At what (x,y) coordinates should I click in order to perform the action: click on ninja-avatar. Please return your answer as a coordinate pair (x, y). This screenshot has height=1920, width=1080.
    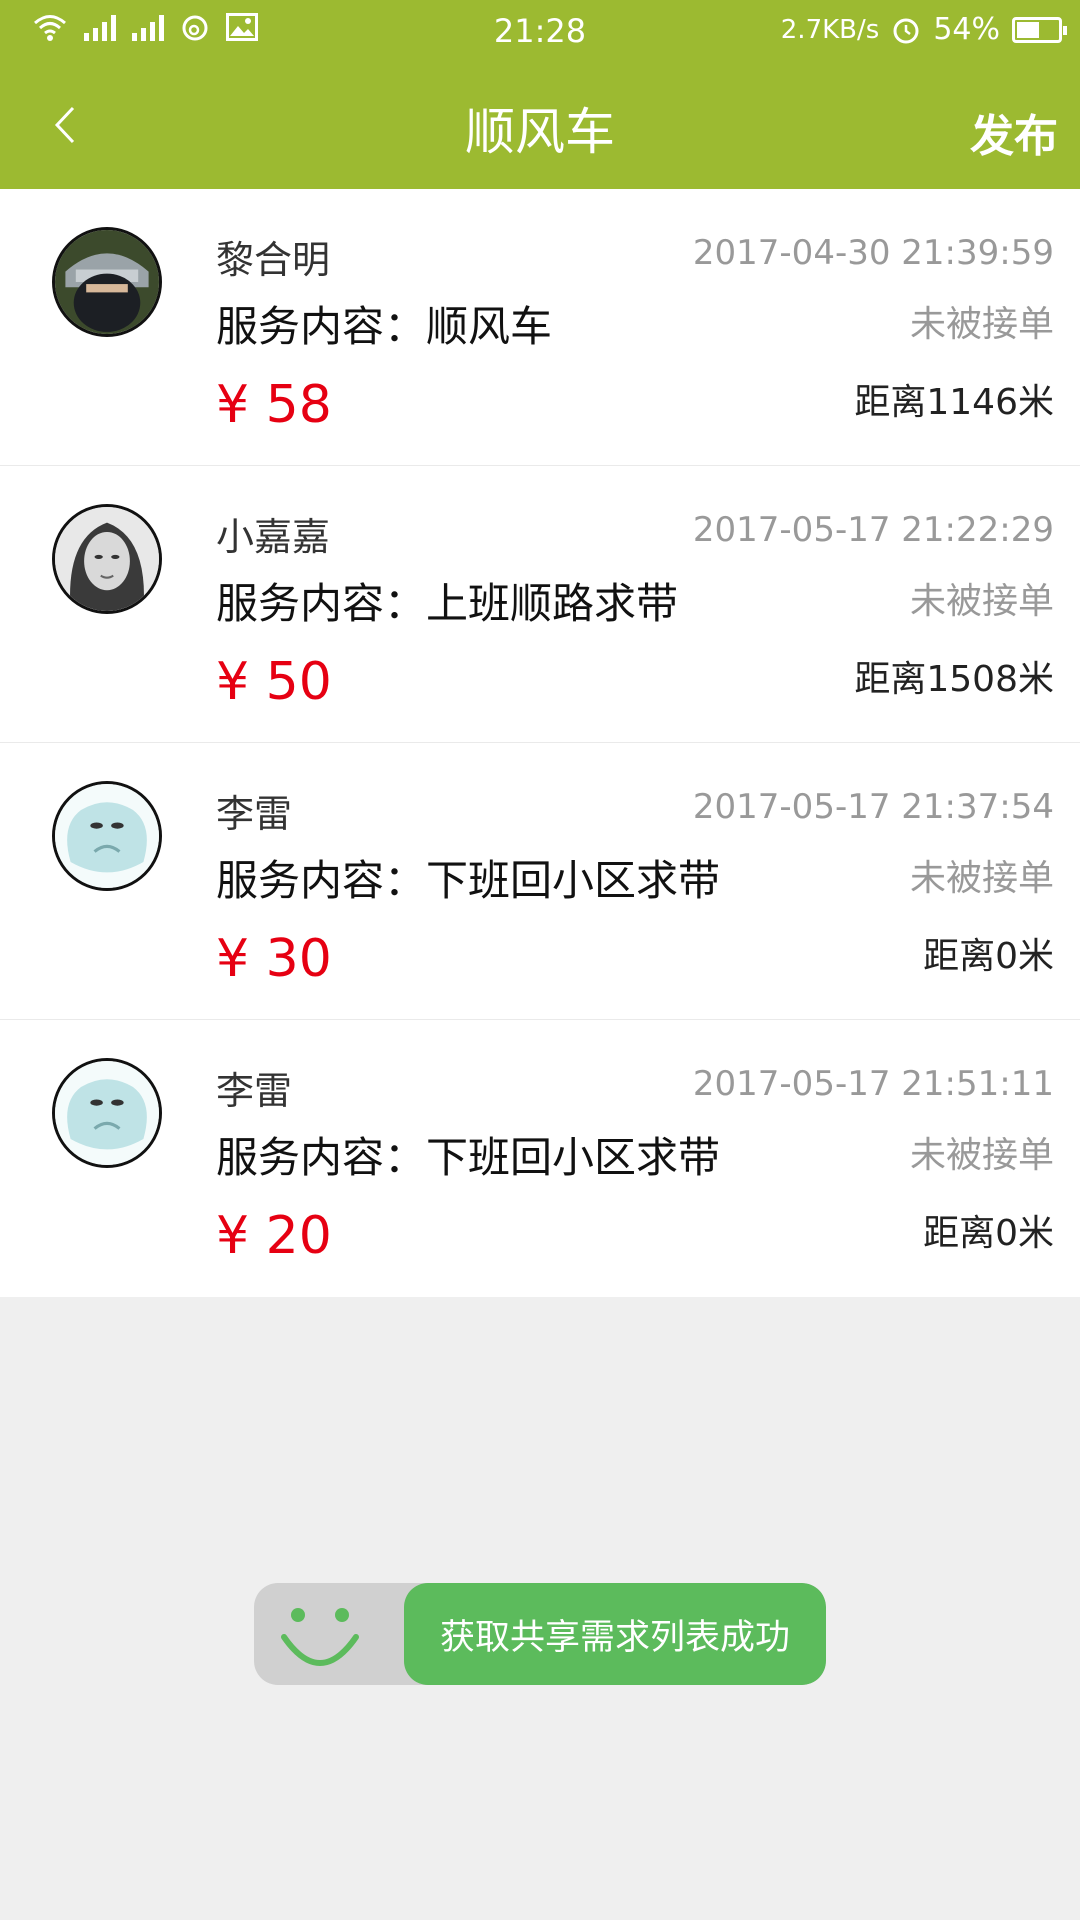
    Looking at the image, I should click on (107, 282).